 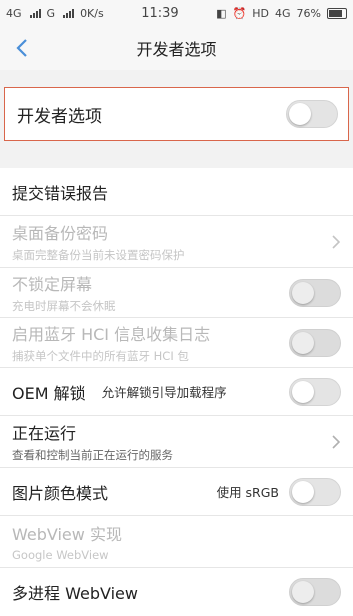 I want to click on alarm-icon: ⏰, so click(x=239, y=13).